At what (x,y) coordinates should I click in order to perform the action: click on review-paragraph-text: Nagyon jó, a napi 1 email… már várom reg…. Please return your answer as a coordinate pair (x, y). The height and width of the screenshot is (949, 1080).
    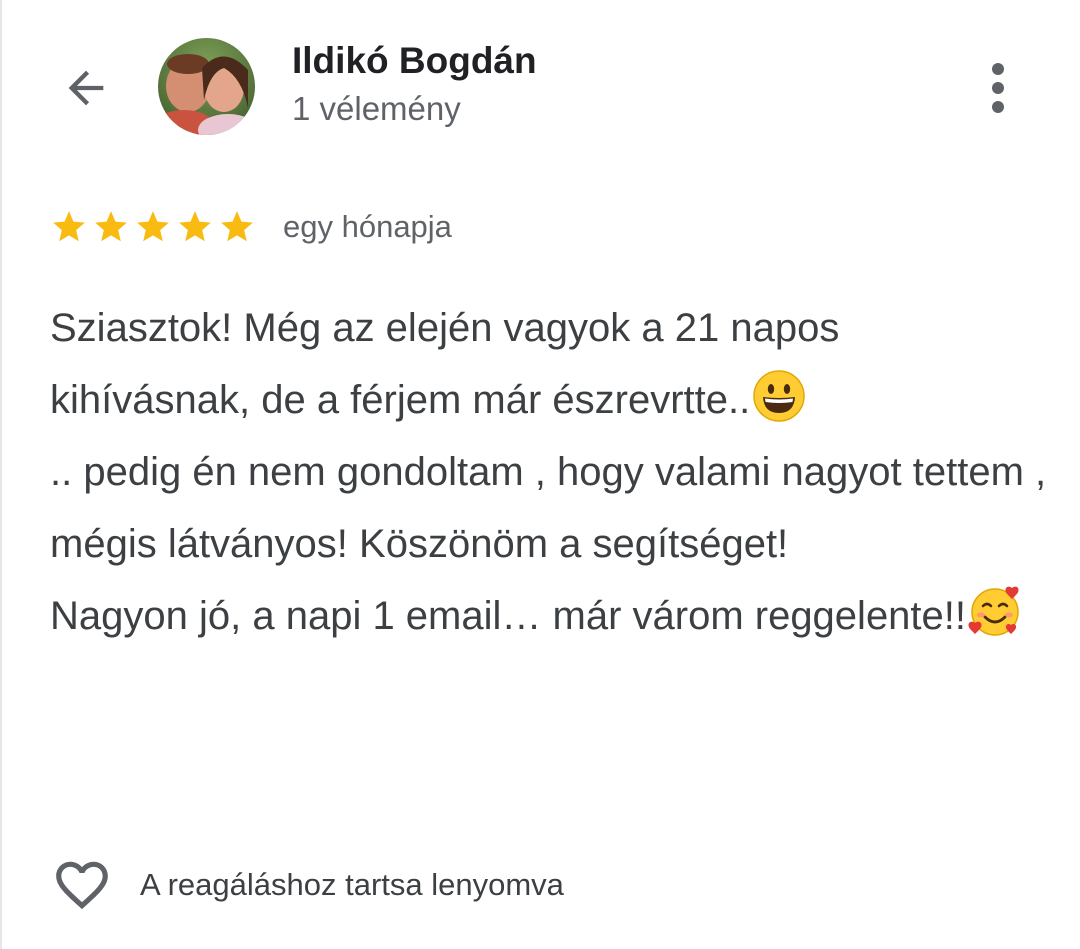
    Looking at the image, I should click on (508, 616).